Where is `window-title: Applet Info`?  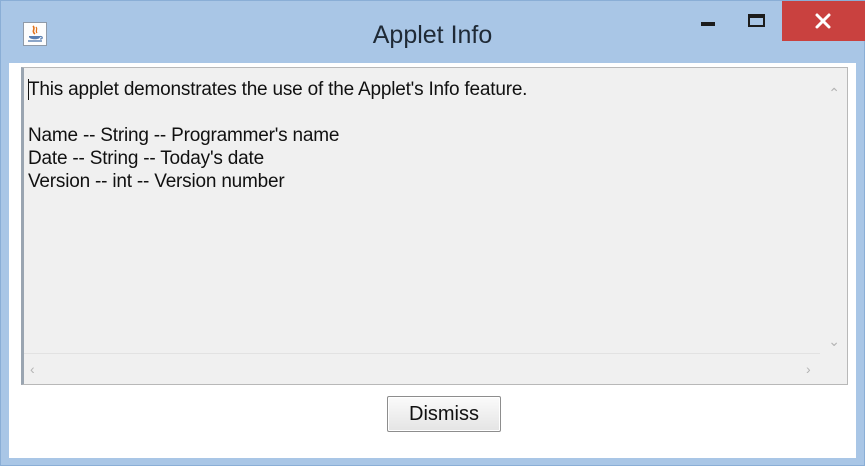
window-title: Applet Info is located at coordinates (432, 35).